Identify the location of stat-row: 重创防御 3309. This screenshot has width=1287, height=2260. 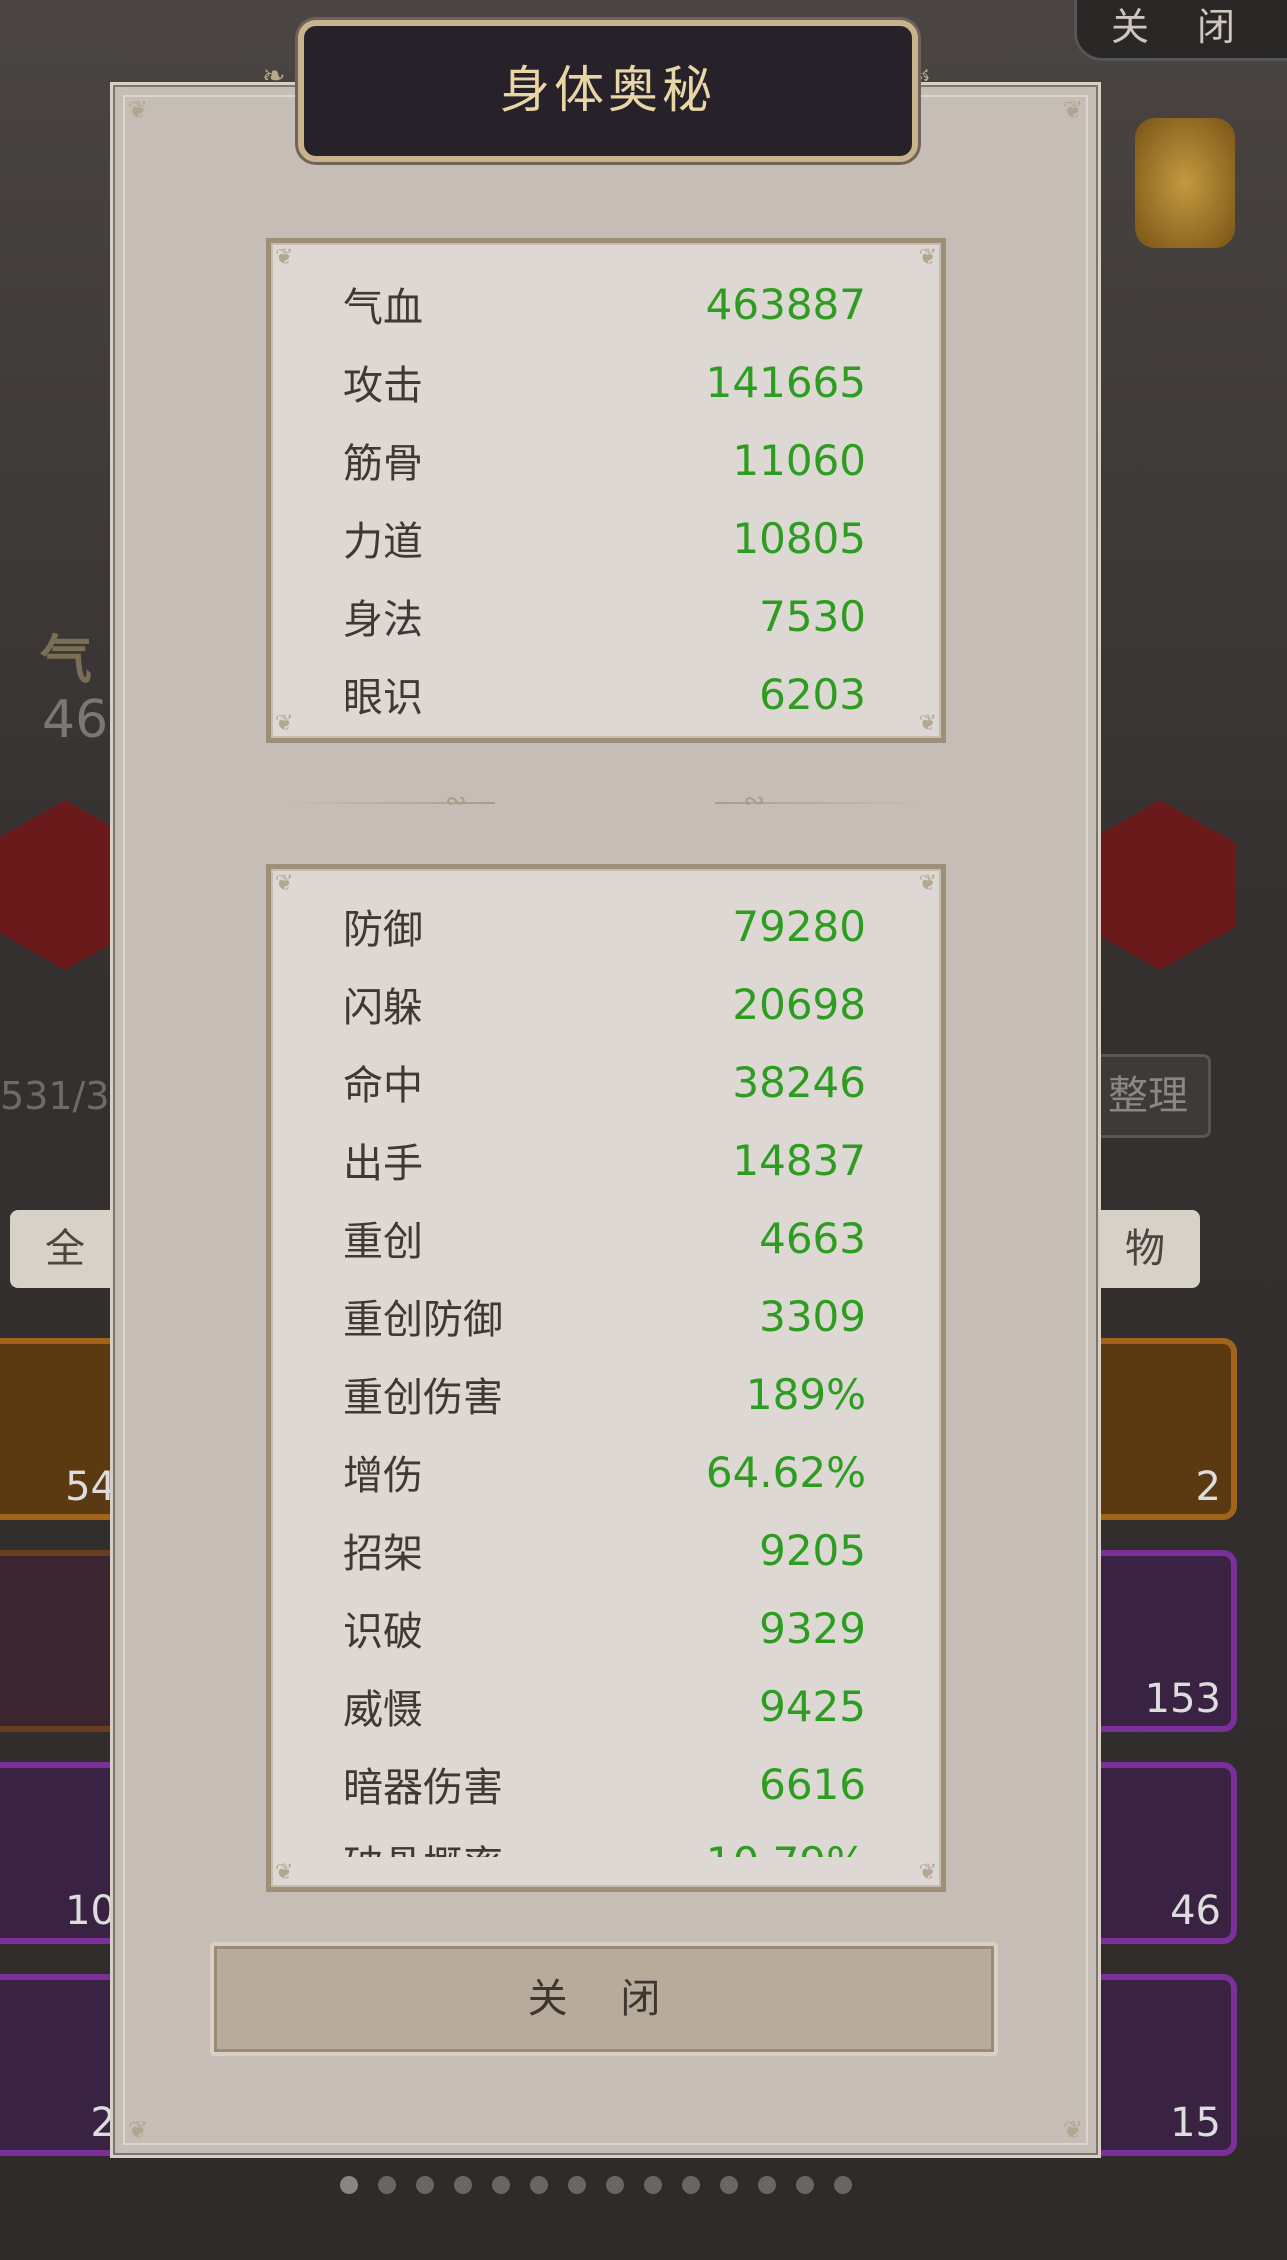
(604, 1316).